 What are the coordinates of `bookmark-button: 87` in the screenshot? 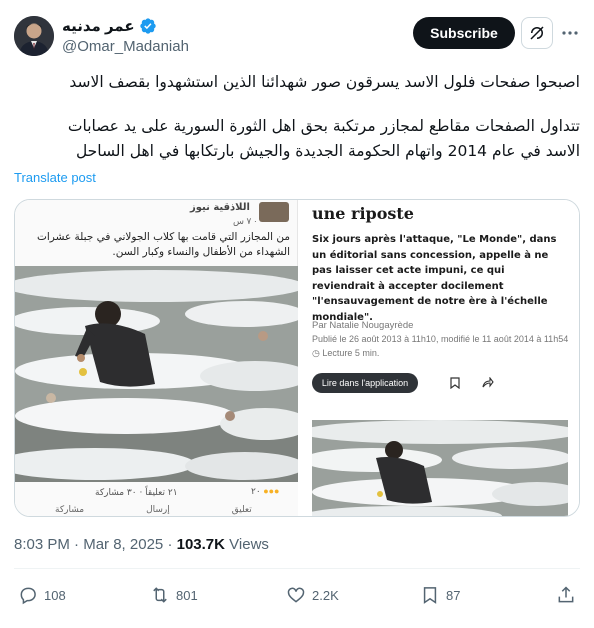 It's located at (440, 595).